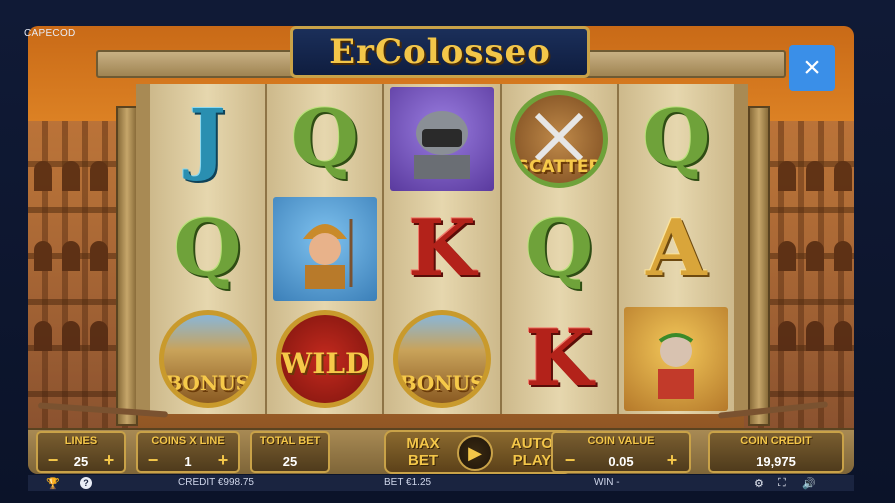  What do you see at coordinates (127, 266) in the screenshot?
I see `left-pillar` at bounding box center [127, 266].